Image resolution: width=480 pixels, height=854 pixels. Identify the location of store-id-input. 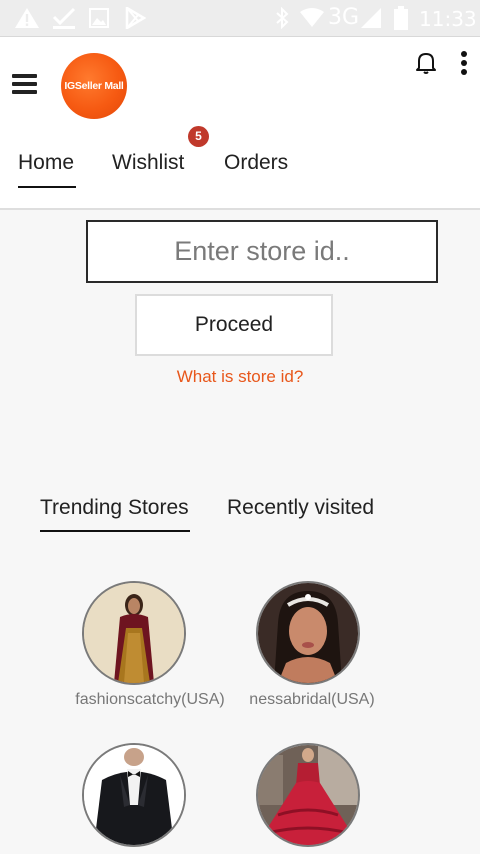
(262, 251).